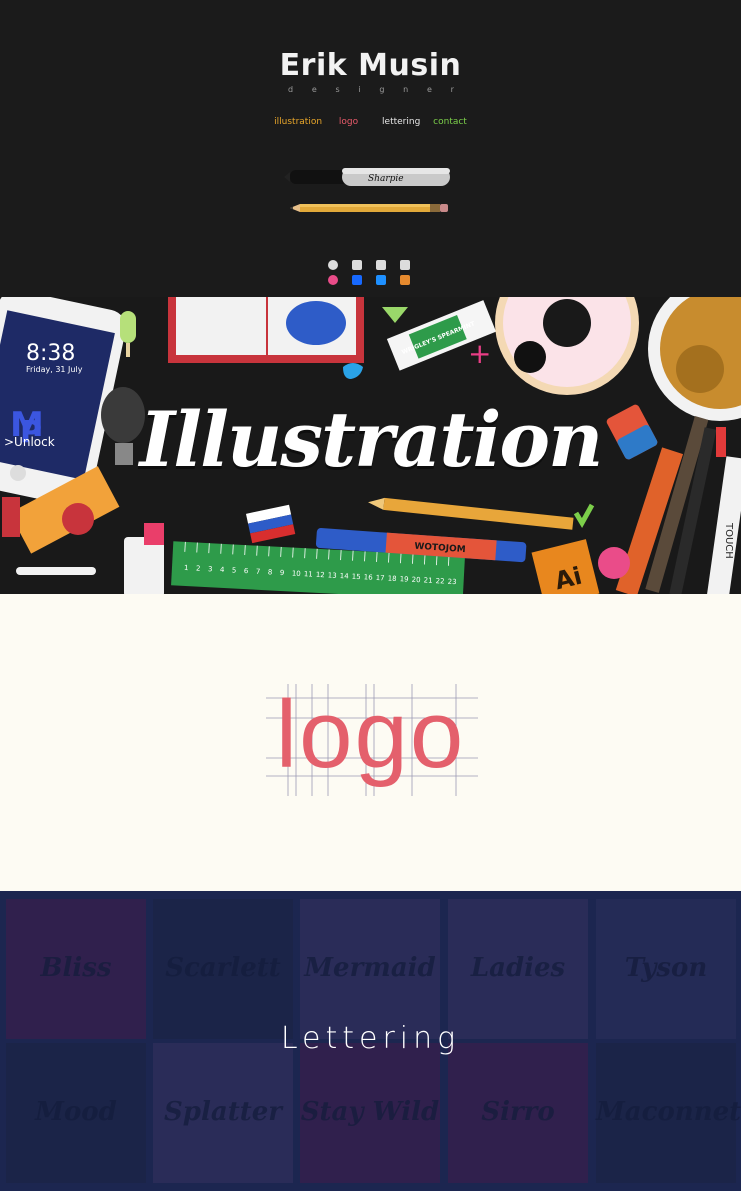  I want to click on ruler-number: 19, so click(403, 579).